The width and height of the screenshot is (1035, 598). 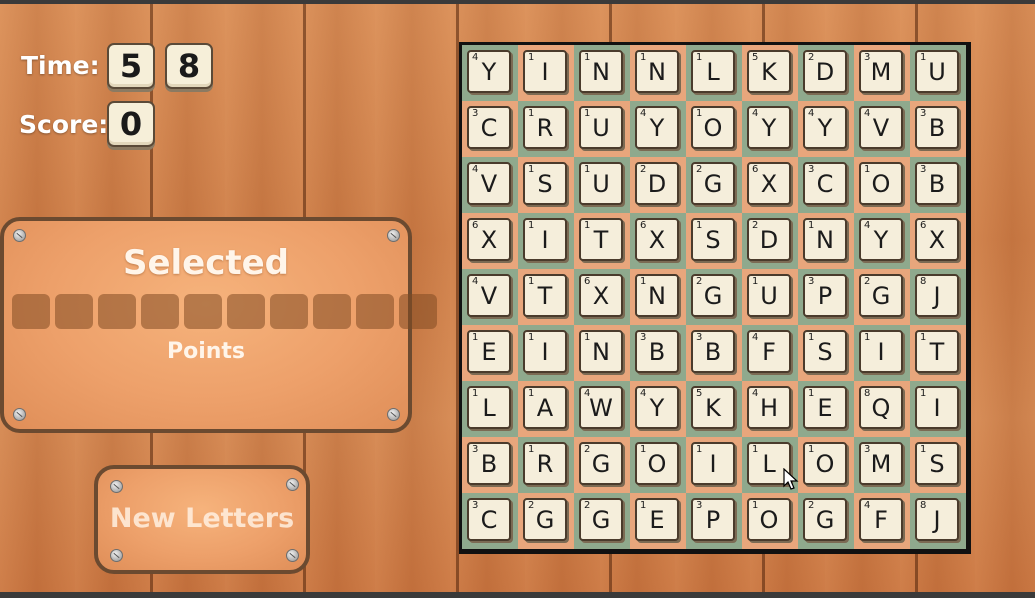 I want to click on tile-letter: R, so click(x=545, y=127).